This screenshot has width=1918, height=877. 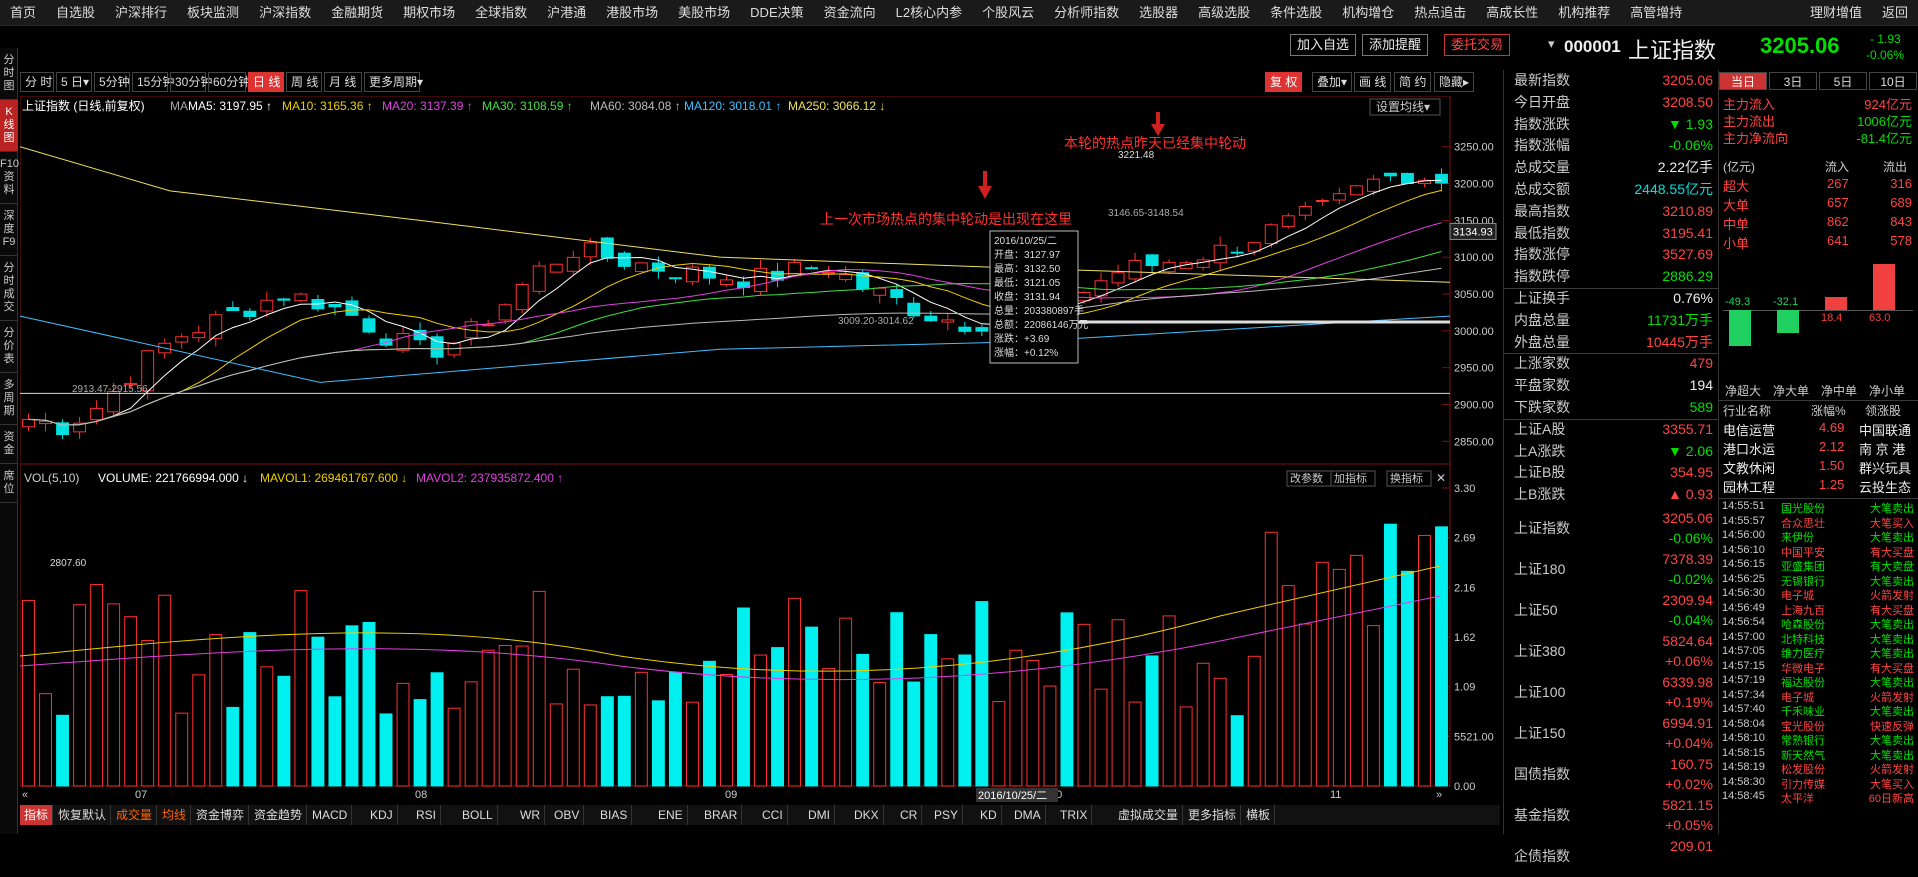 I want to click on scroll-left-icon: «, so click(x=25, y=795).